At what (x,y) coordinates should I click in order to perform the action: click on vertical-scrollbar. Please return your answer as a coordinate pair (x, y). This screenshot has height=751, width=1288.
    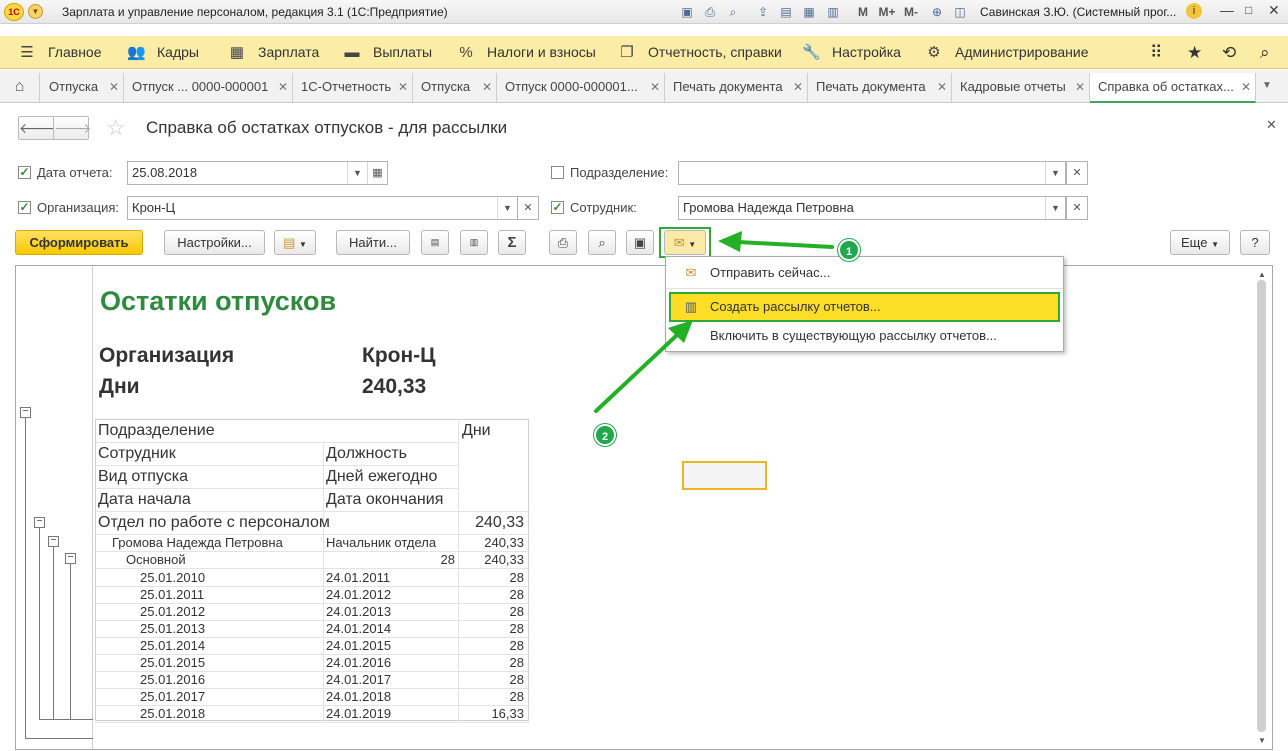
    Looking at the image, I should click on (1261, 506).